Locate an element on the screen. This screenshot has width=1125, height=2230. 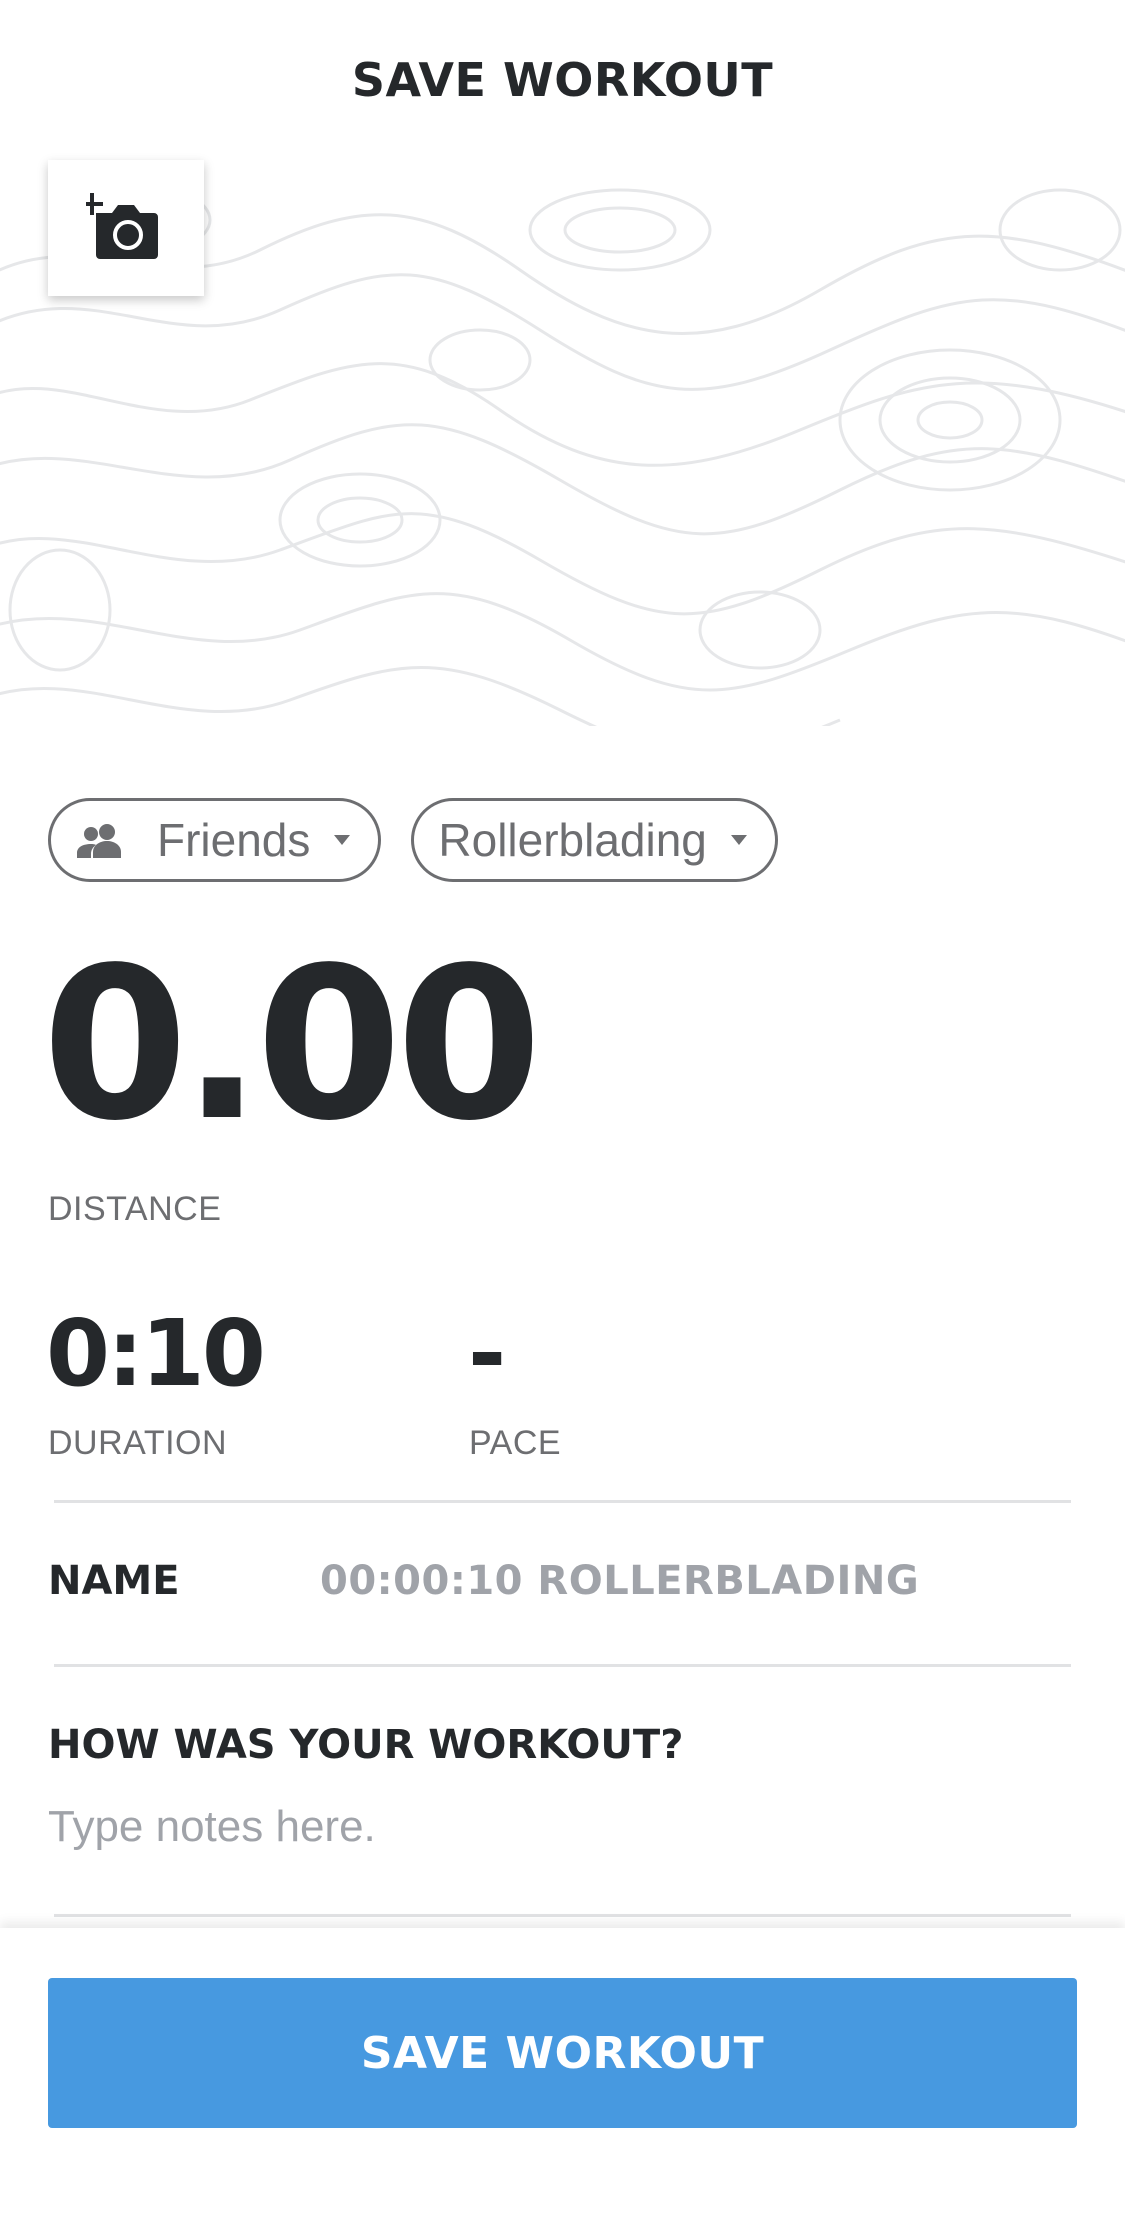
privacy-dropdown: Friends is located at coordinates (215, 840).